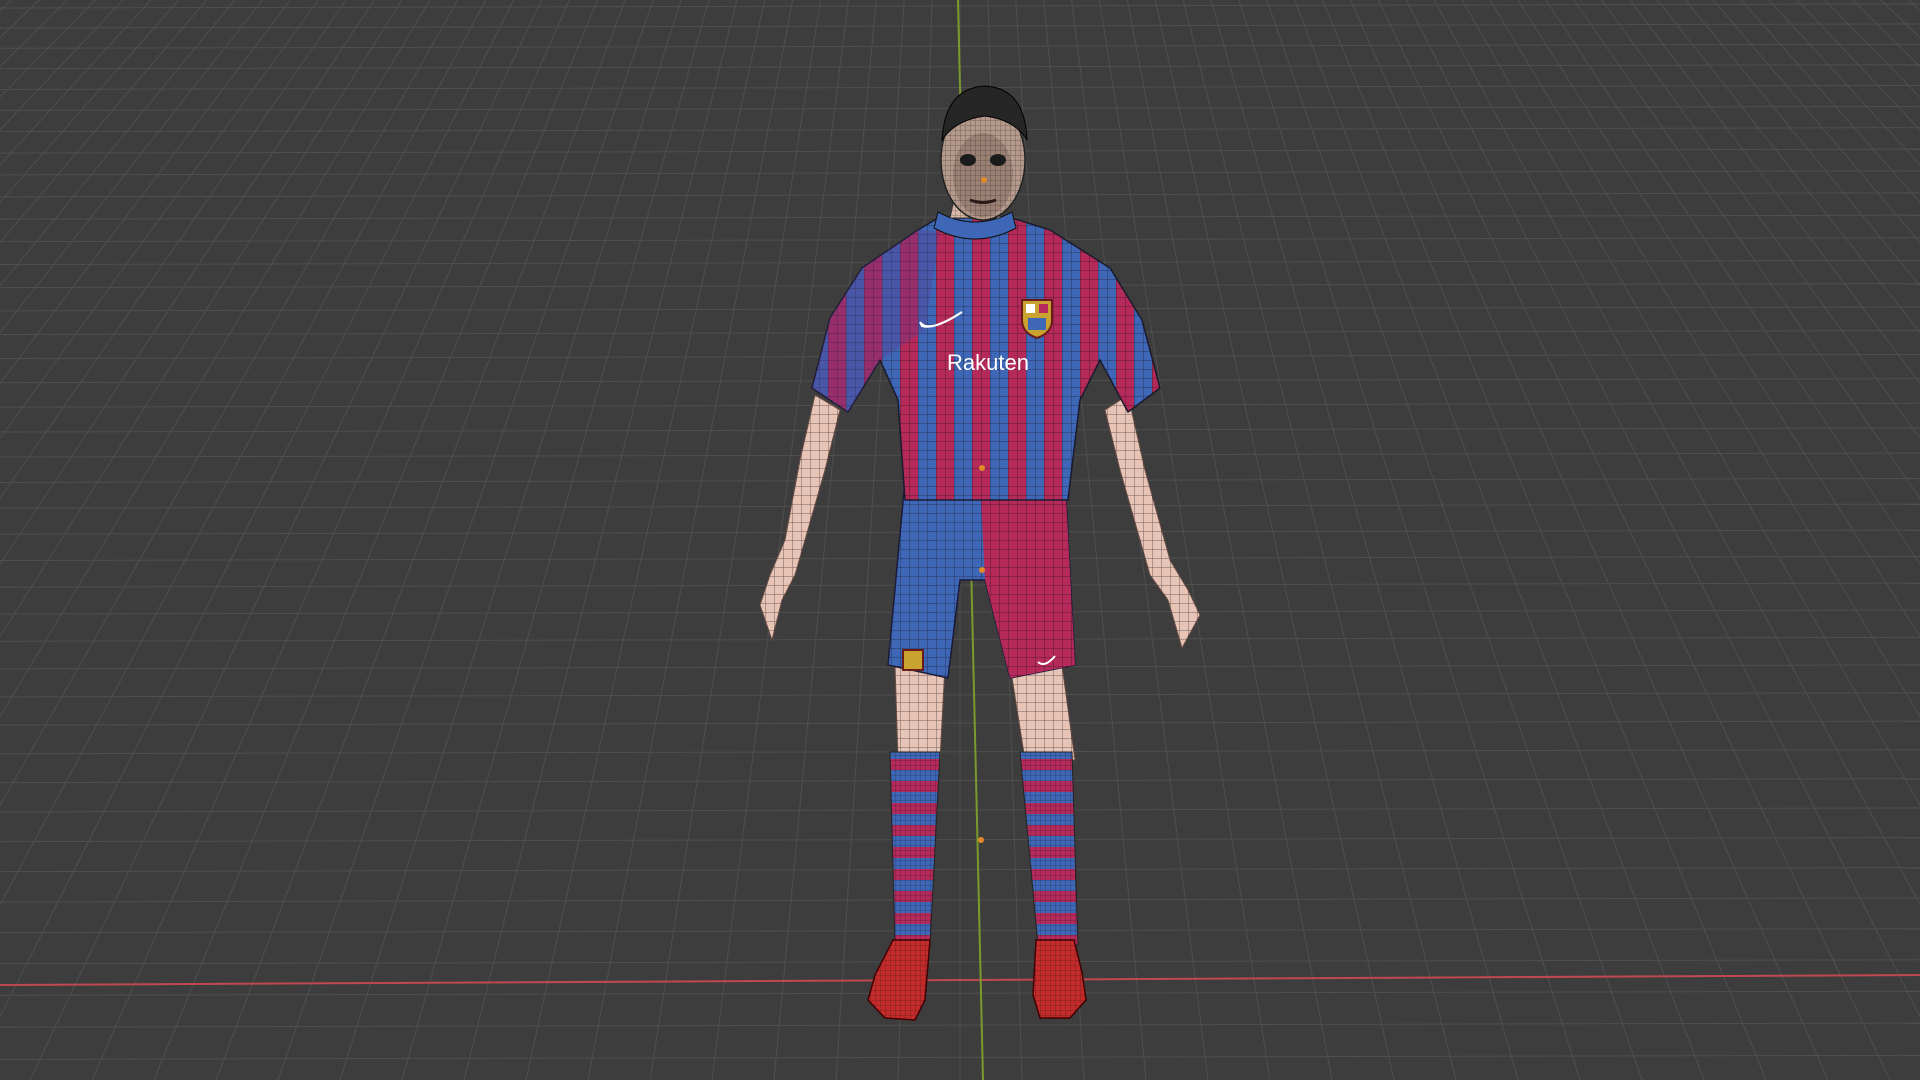 The image size is (1920, 1080). Describe the element at coordinates (968, 160) in the screenshot. I see `left-eye` at that location.